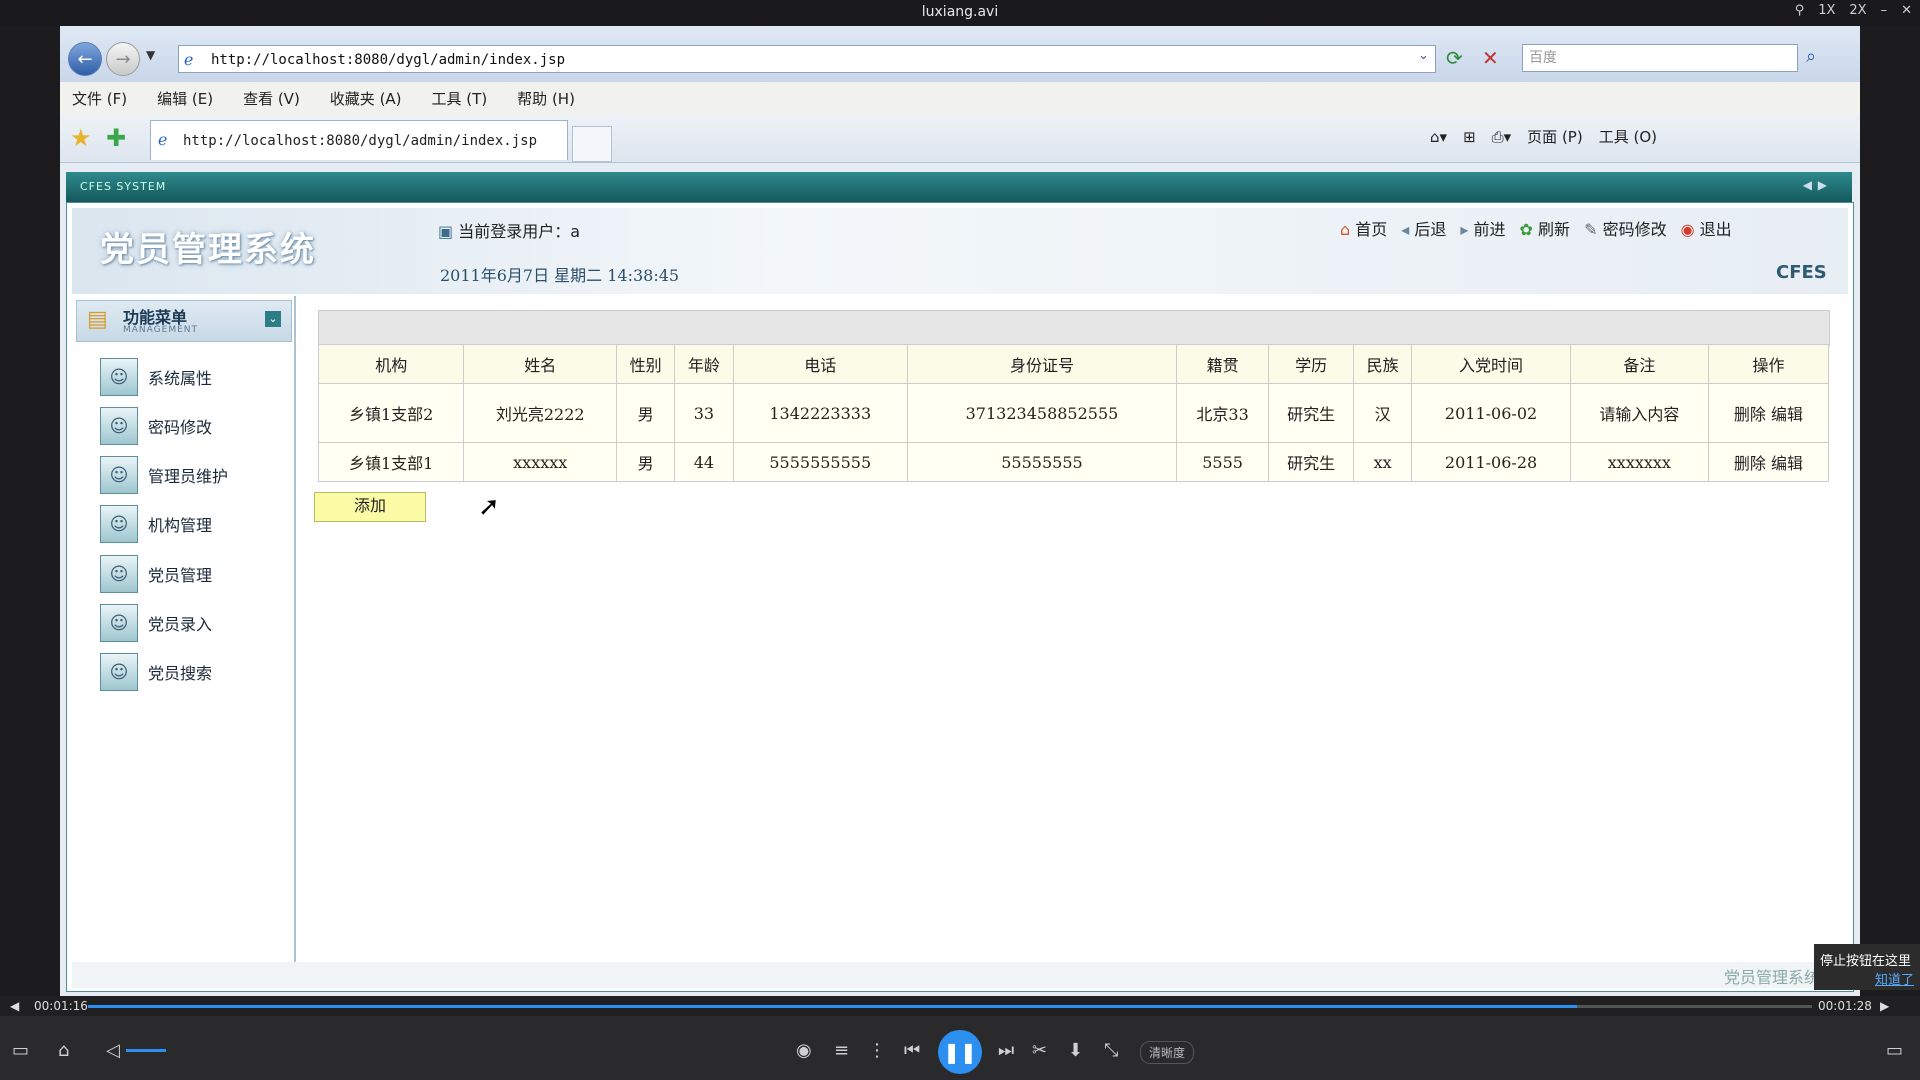  I want to click on download-icon: ⬇, so click(1075, 1050).